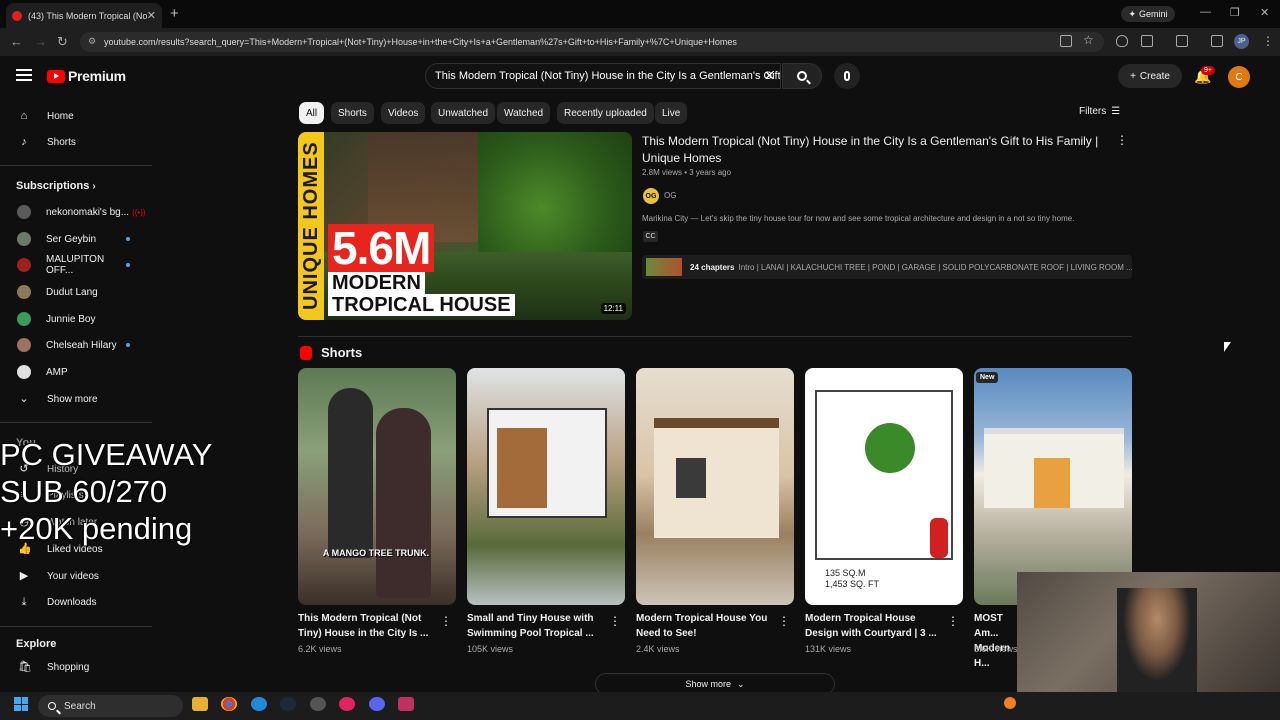  Describe the element at coordinates (110, 706) in the screenshot. I see `taskbar-search: Search` at that location.